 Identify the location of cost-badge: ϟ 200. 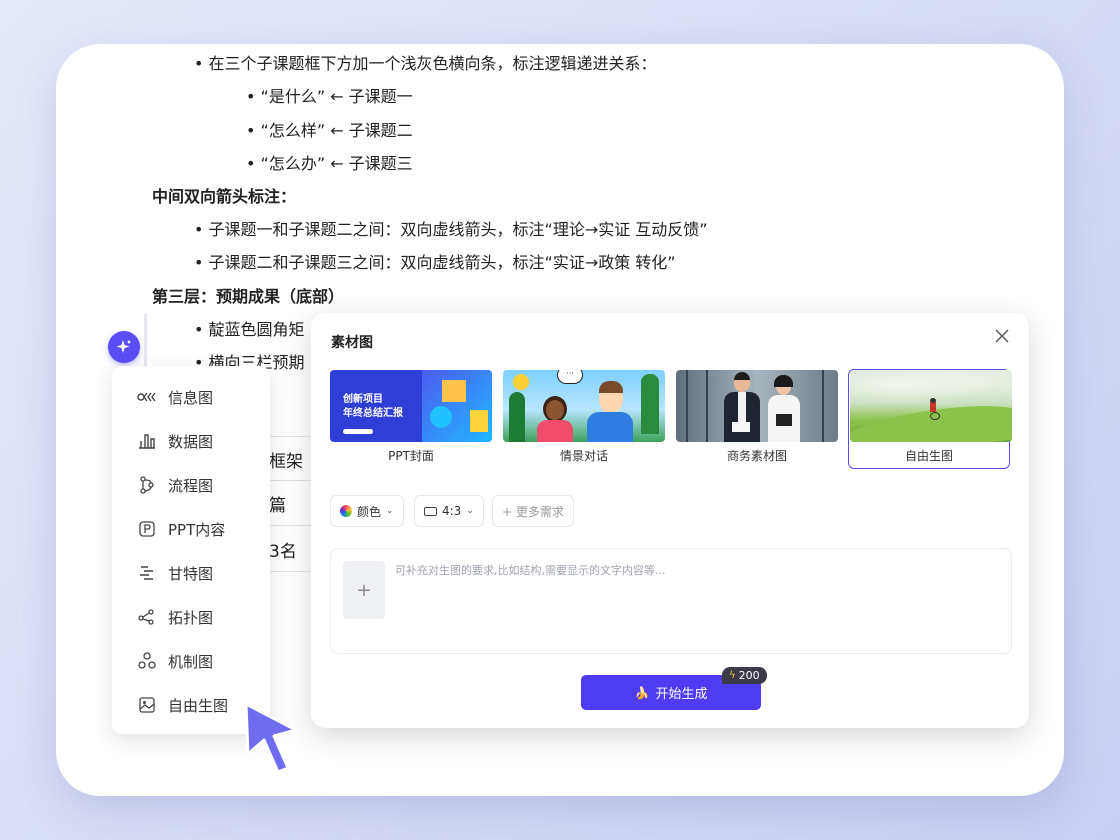
(744, 675).